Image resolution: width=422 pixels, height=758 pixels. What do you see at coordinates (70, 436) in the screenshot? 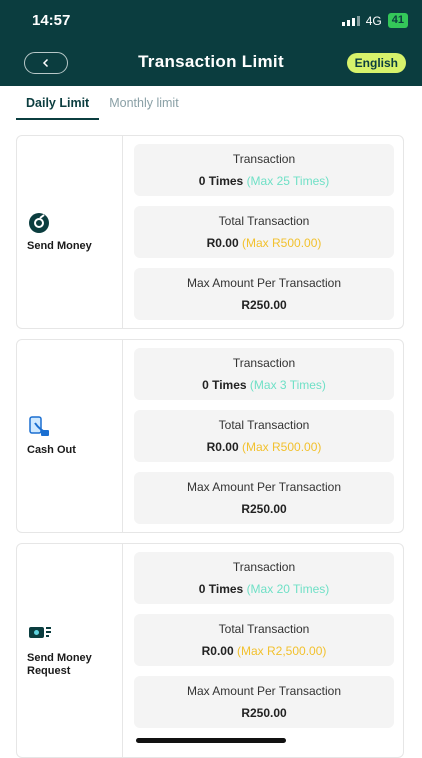
I see `card-category: Cash Out` at bounding box center [70, 436].